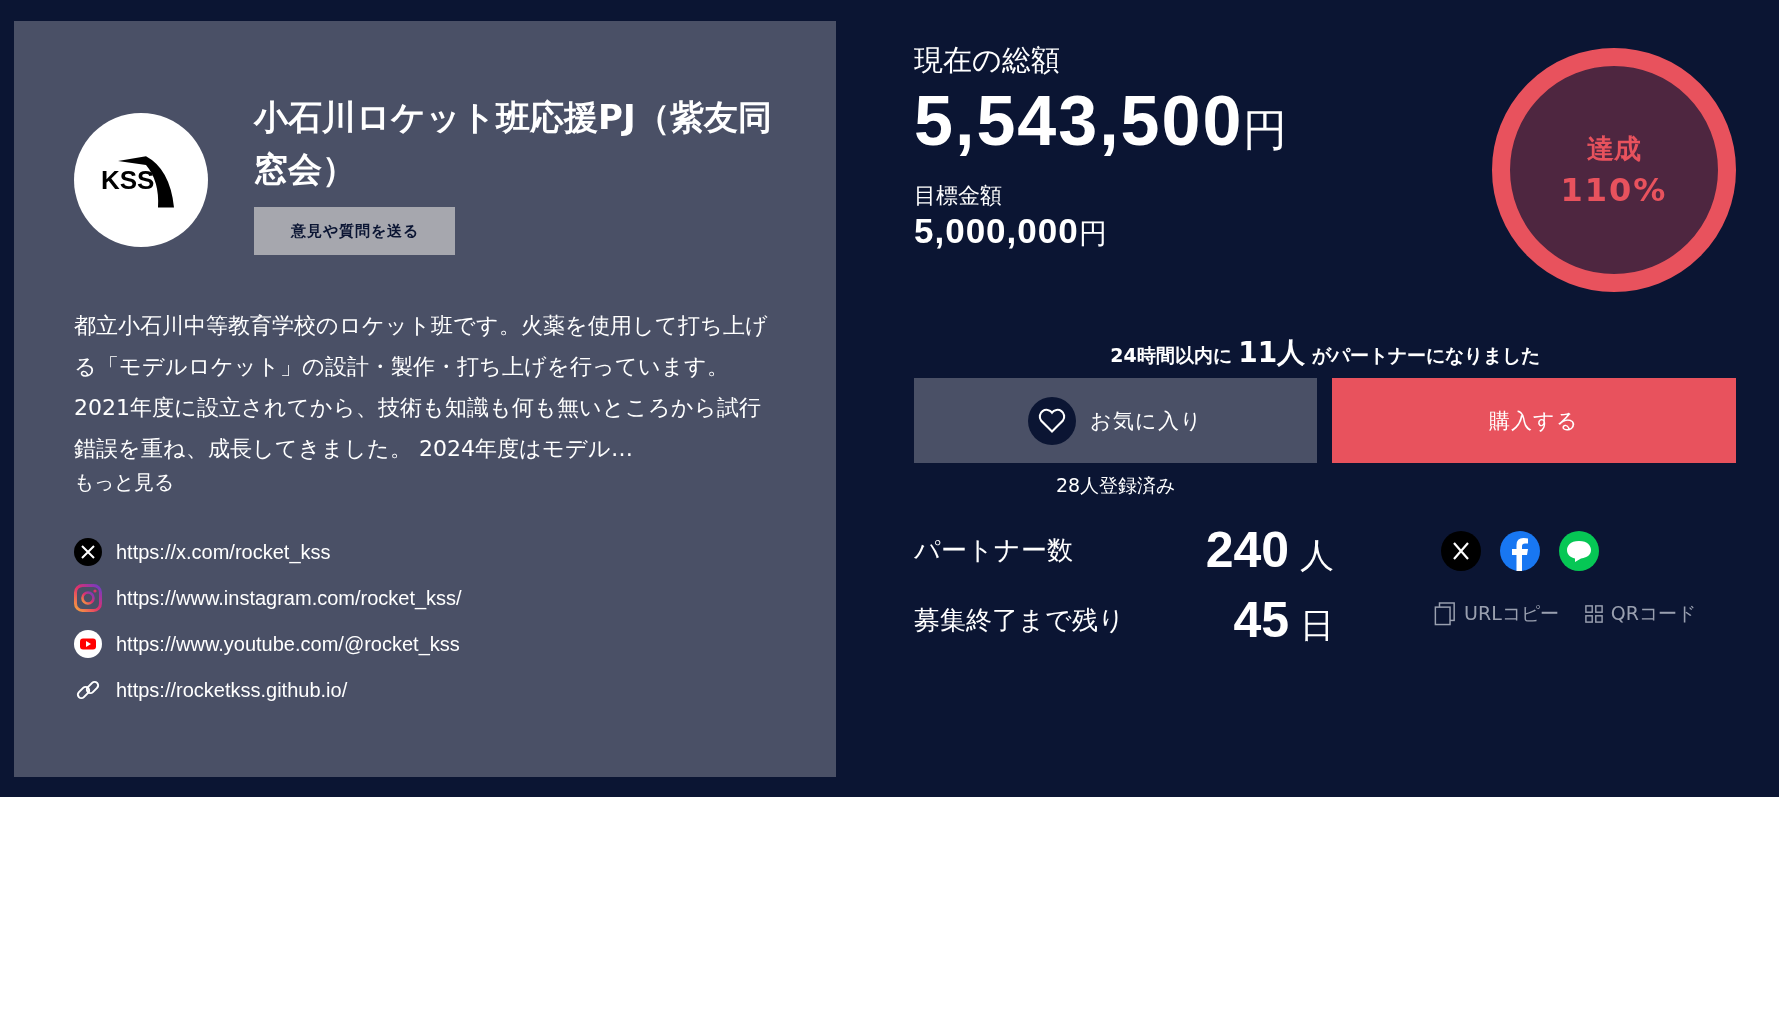 The width and height of the screenshot is (1779, 1017). What do you see at coordinates (1269, 550) in the screenshot?
I see `stat-value: 240 人` at bounding box center [1269, 550].